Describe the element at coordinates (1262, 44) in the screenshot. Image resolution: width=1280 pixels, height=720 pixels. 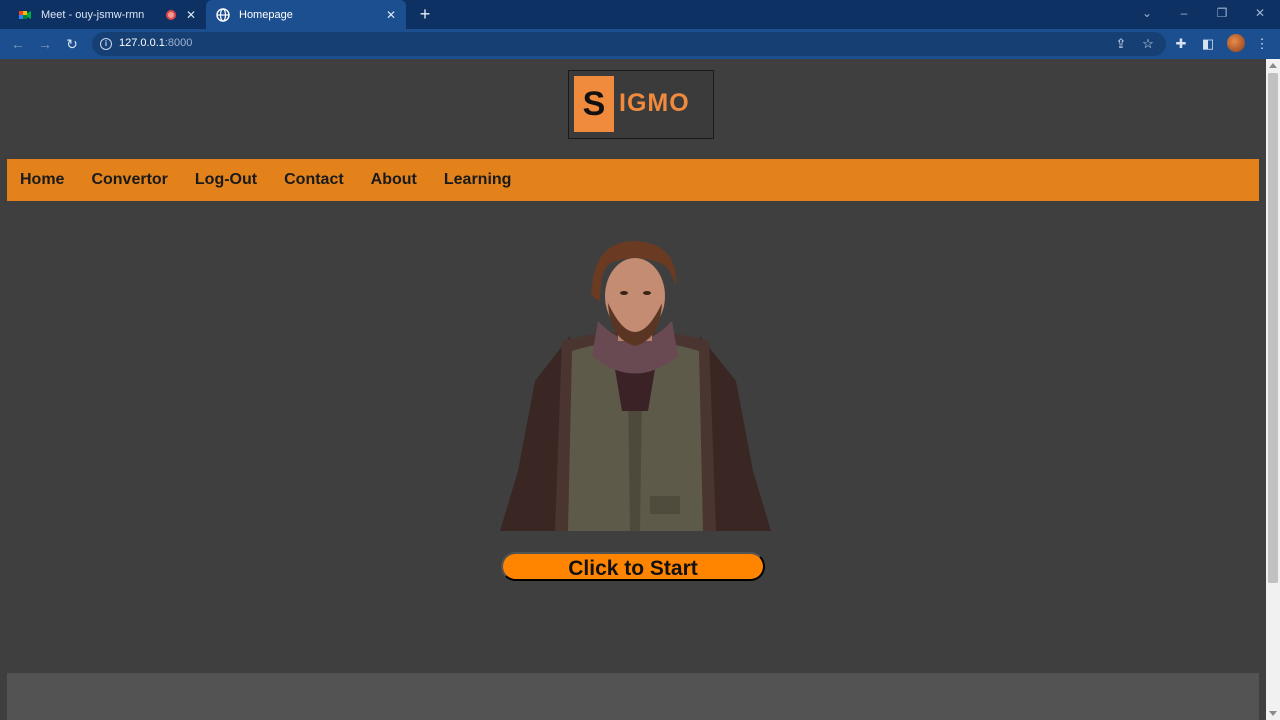
I see `browser-menu-icon: ⋮` at that location.